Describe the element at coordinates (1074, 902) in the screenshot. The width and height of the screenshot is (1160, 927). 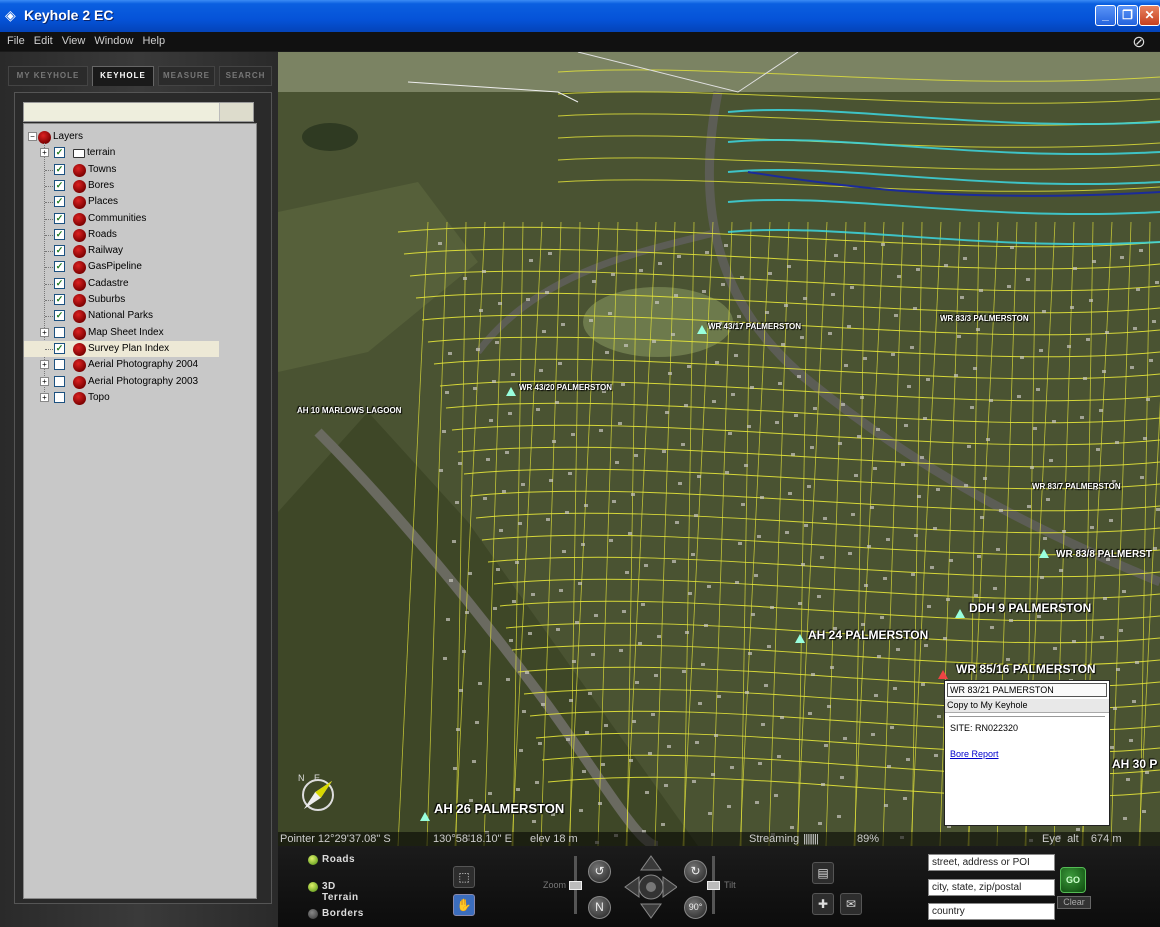
I see `clear-button: Clear` at that location.